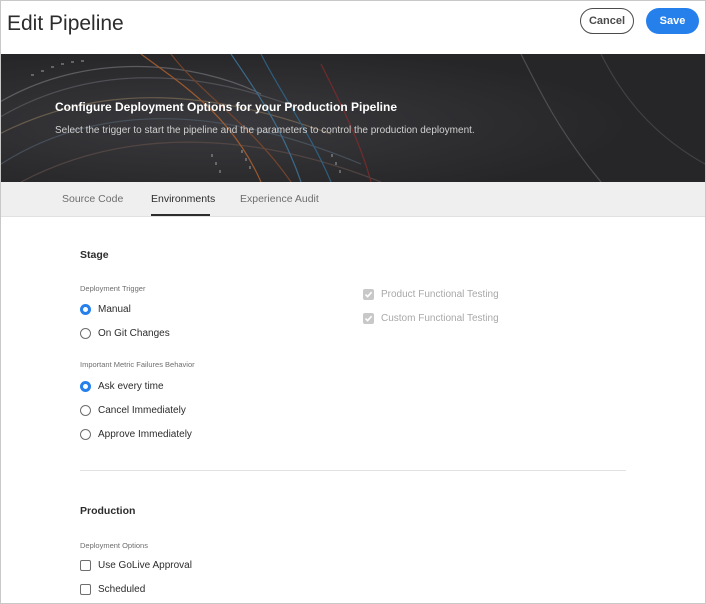 Image resolution: width=706 pixels, height=604 pixels. Describe the element at coordinates (440, 294) in the screenshot. I see `checkbox-label: Product Functional Testing` at that location.